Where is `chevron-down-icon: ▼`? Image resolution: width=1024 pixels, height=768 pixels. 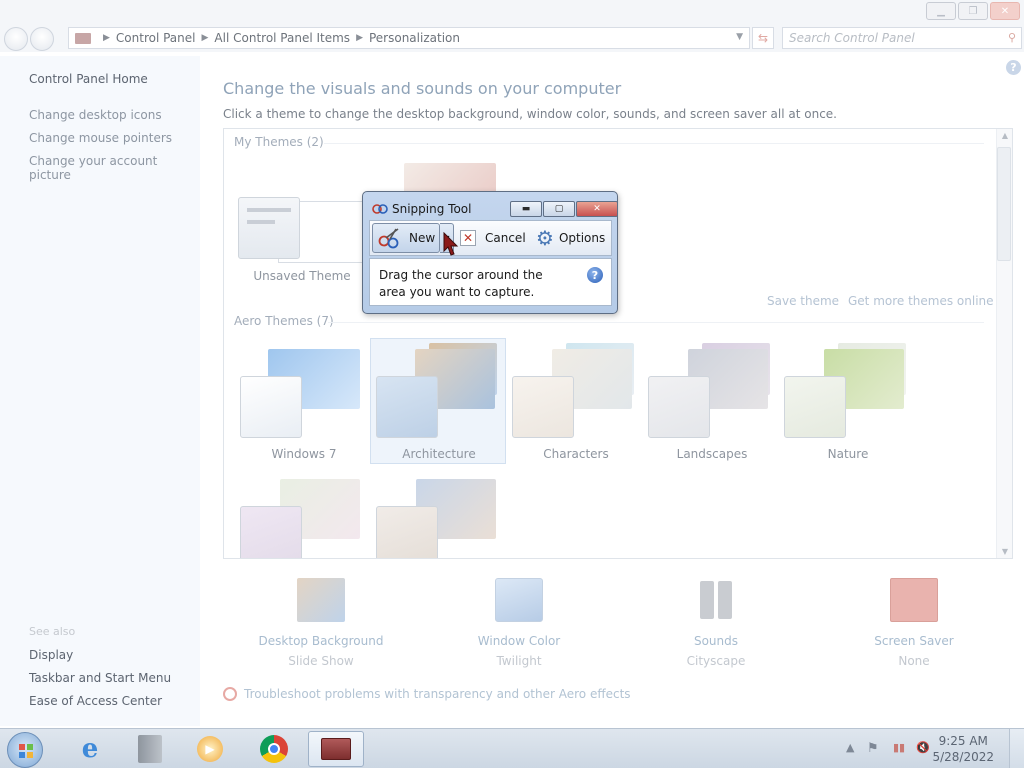
chevron-down-icon: ▼ is located at coordinates (739, 37).